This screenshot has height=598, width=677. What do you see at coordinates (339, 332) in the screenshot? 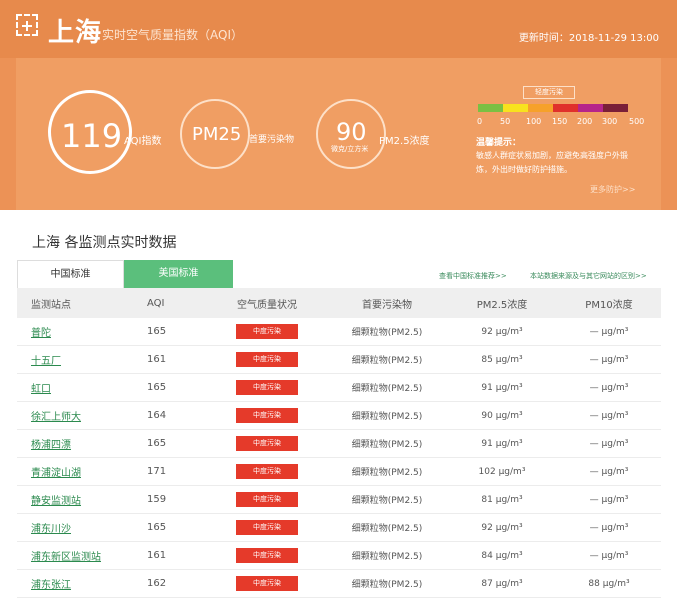
I see `table-row: 普陀 165 中度污染 细颗粒物(PM2.5) 92 μg/m³ — μg/m³` at bounding box center [339, 332].